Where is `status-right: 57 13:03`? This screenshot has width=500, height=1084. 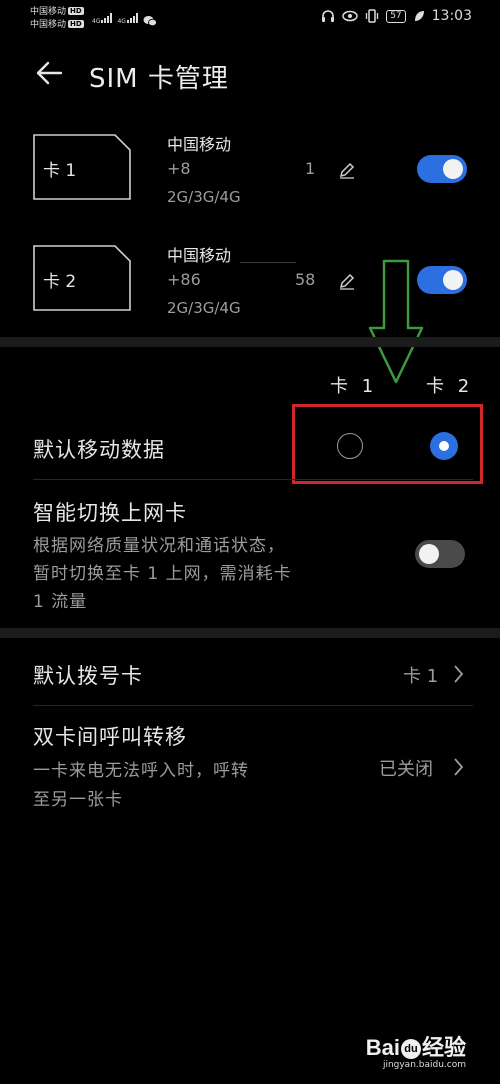
status-right: 57 13:03 is located at coordinates (396, 16).